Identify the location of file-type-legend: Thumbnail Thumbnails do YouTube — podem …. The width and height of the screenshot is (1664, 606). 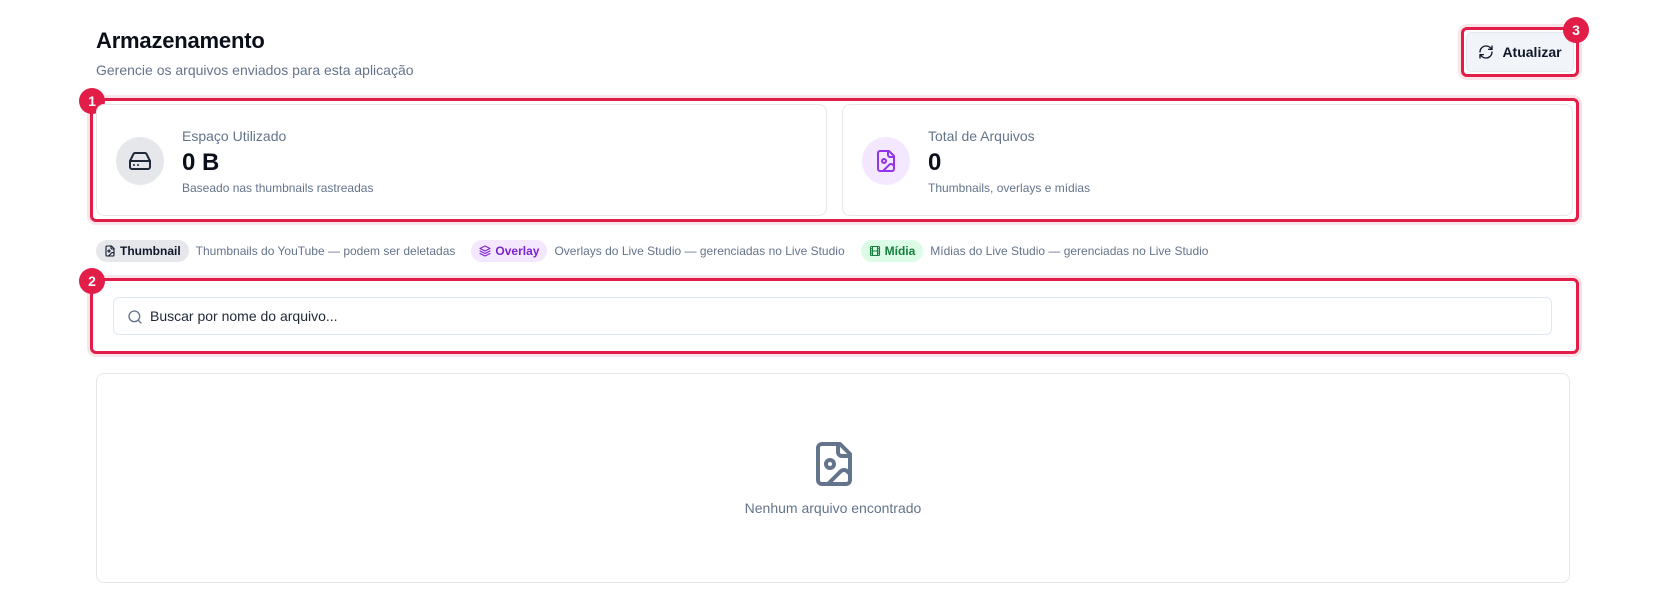
(660, 251).